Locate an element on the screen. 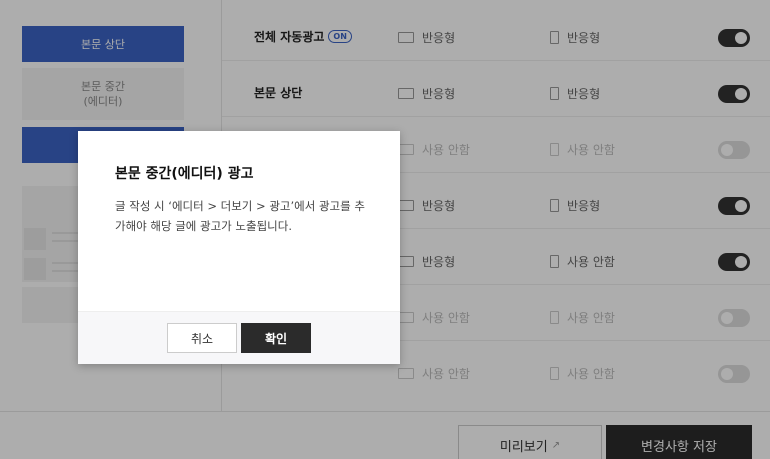 Image resolution: width=770 pixels, height=459 pixels. modal-body-line-2: 가해야 해당 글에 광고가 노출됩니다. is located at coordinates (203, 226).